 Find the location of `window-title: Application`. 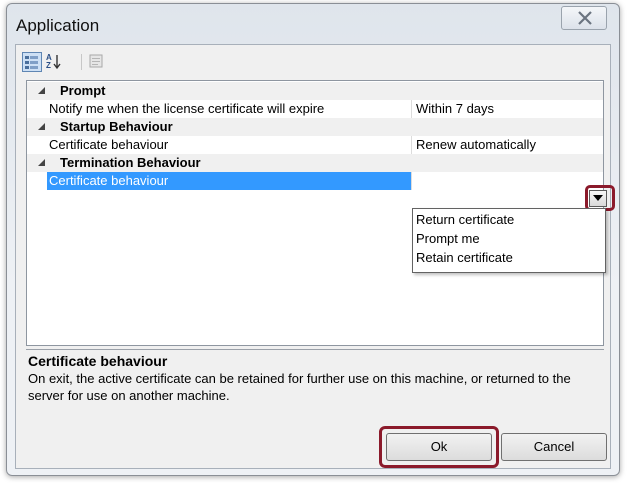

window-title: Application is located at coordinates (58, 25).